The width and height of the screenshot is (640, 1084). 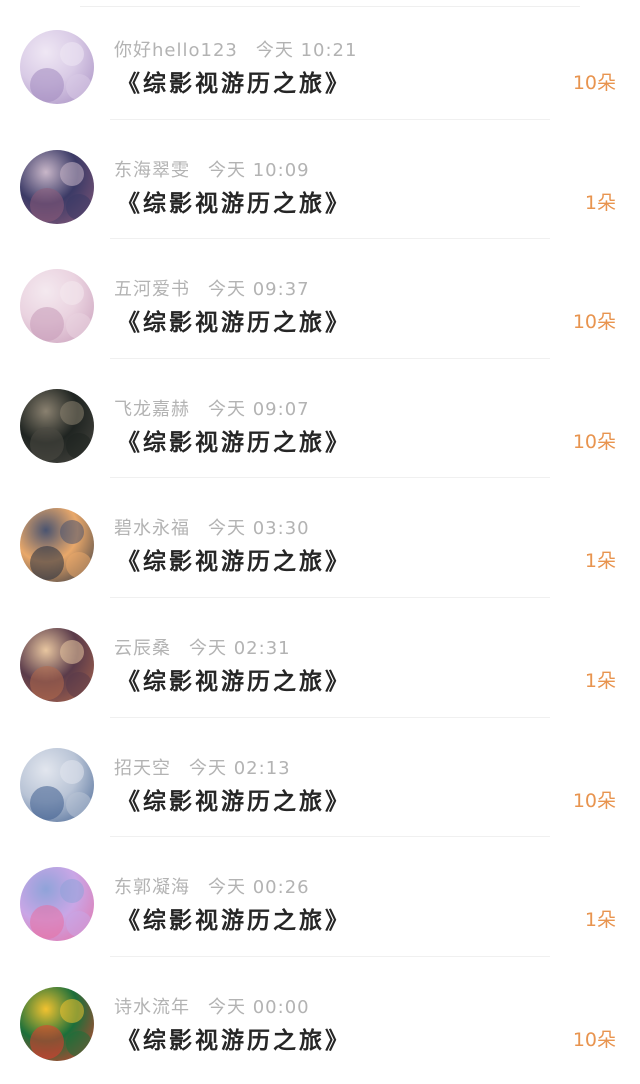 I want to click on gift-row: 碧水永福 今天 03:30 《综影视游历之旅》 1朵, so click(x=320, y=538).